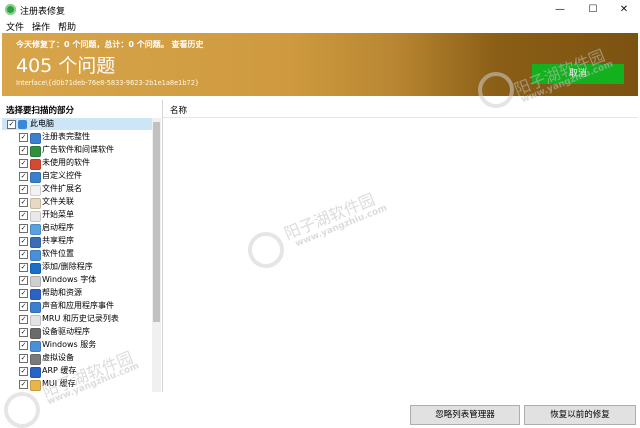 This screenshot has height=428, width=640. What do you see at coordinates (62, 292) in the screenshot?
I see `tree-item-label: 帮助和资源` at bounding box center [62, 292].